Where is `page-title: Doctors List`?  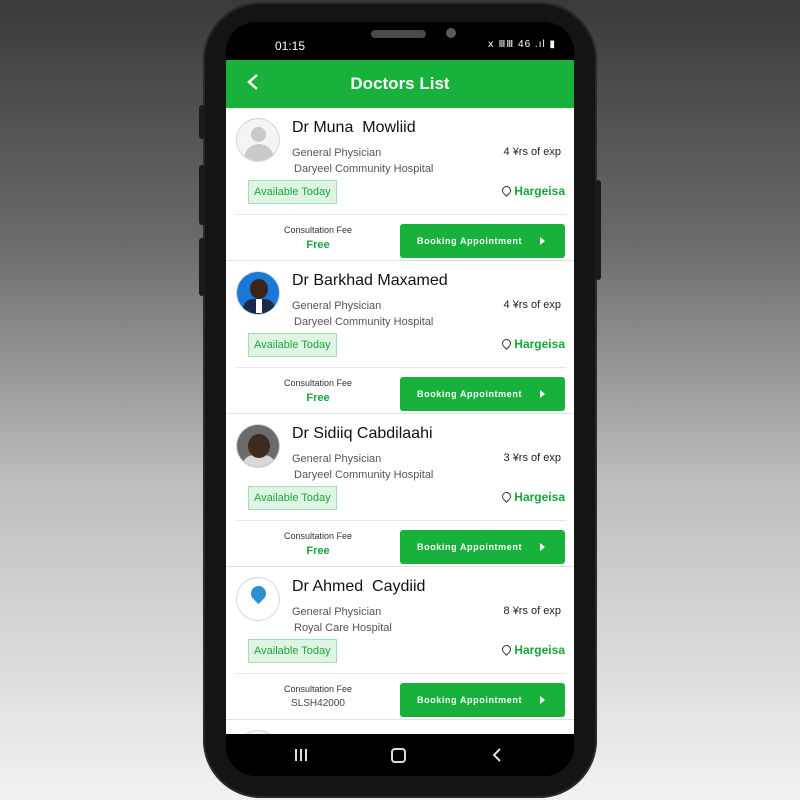
page-title: Doctors List is located at coordinates (400, 83).